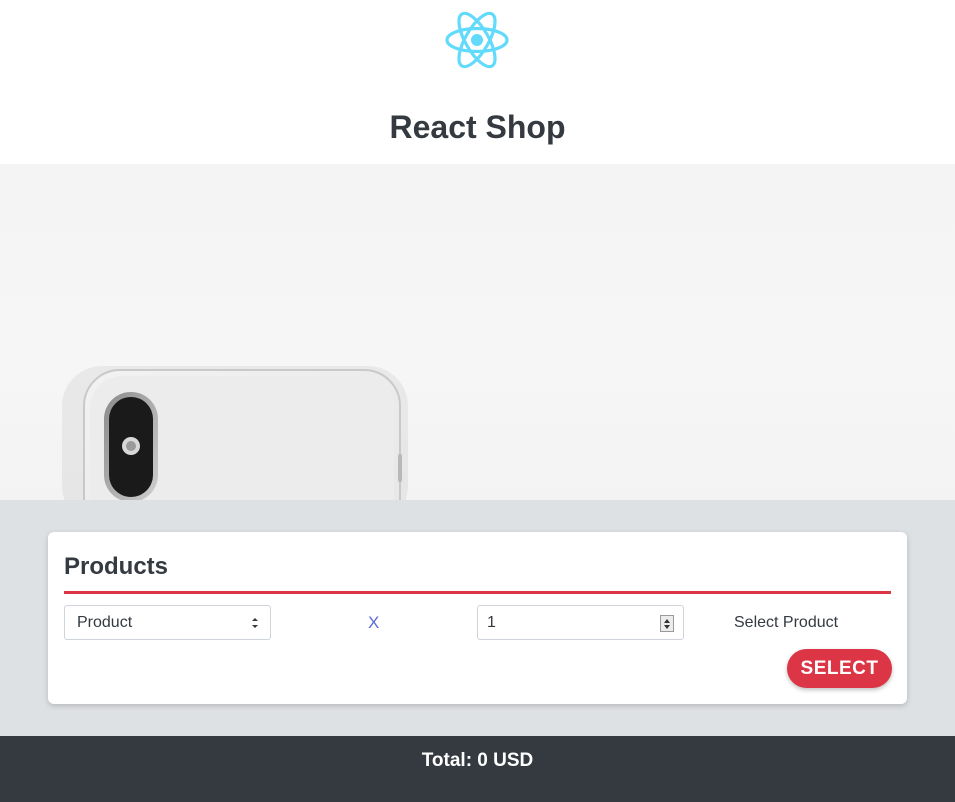  What do you see at coordinates (491, 622) in the screenshot?
I see `quantity-value: 1` at bounding box center [491, 622].